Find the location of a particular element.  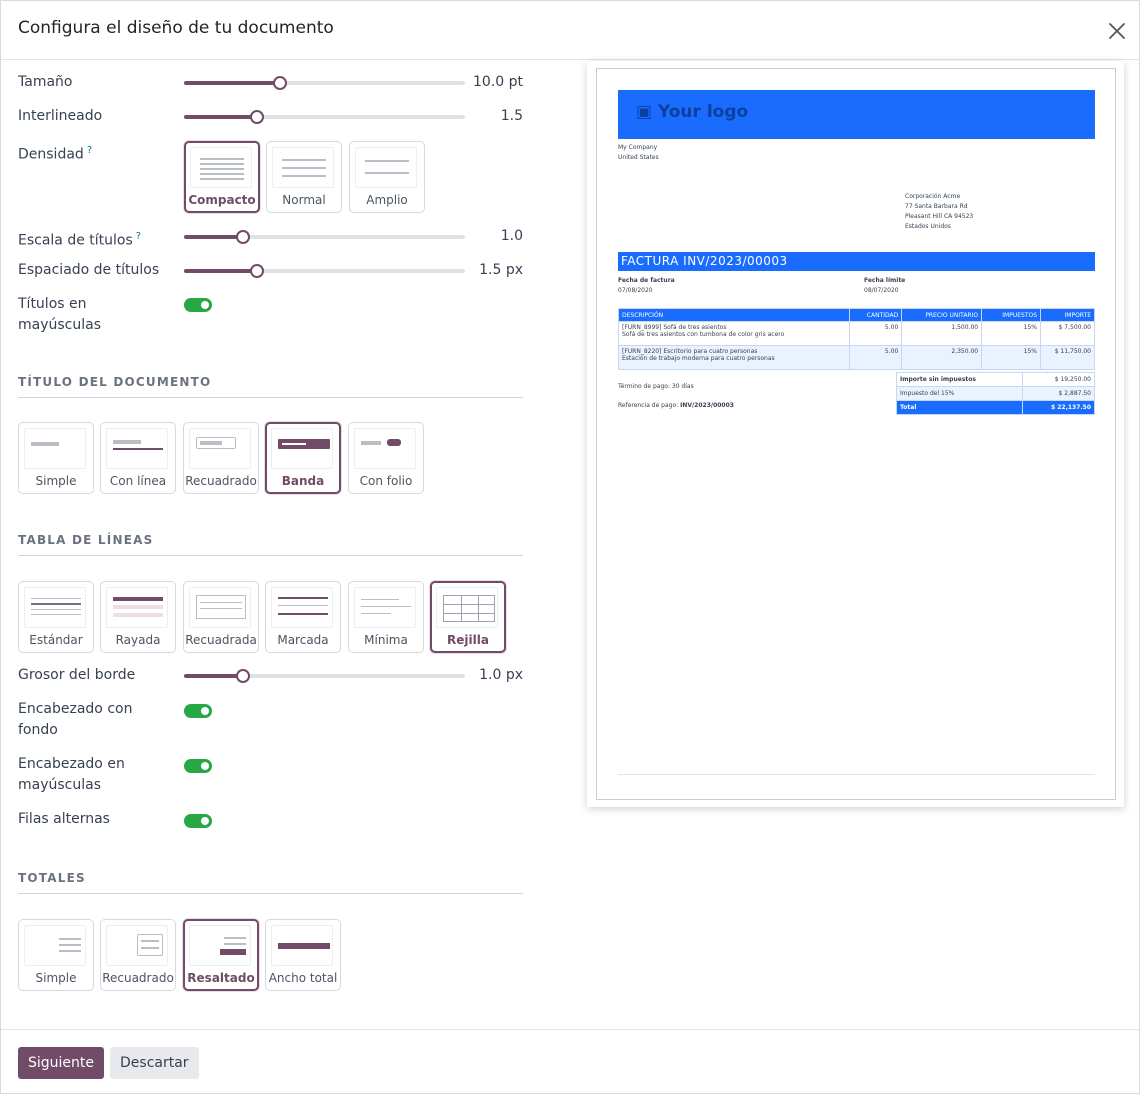

table-style-grid: Rejilla is located at coordinates (468, 617).